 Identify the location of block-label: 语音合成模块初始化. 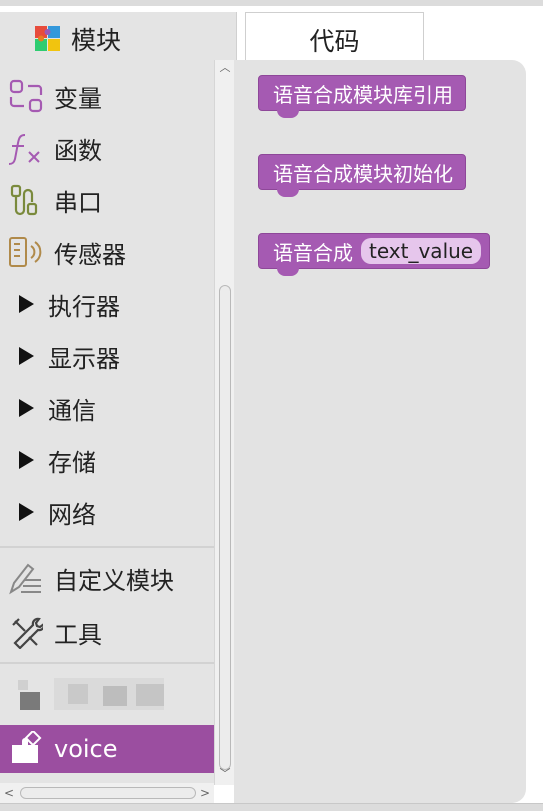
(363, 173).